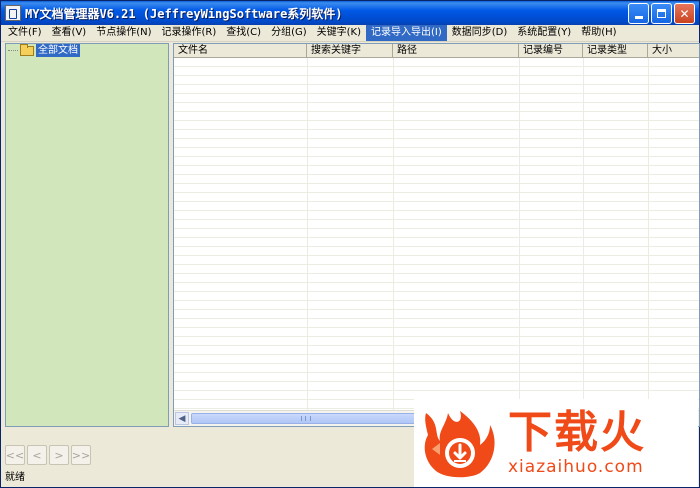 Image resolution: width=700 pixels, height=488 pixels. Describe the element at coordinates (577, 432) in the screenshot. I see `watermark-brand: 下载火` at that location.